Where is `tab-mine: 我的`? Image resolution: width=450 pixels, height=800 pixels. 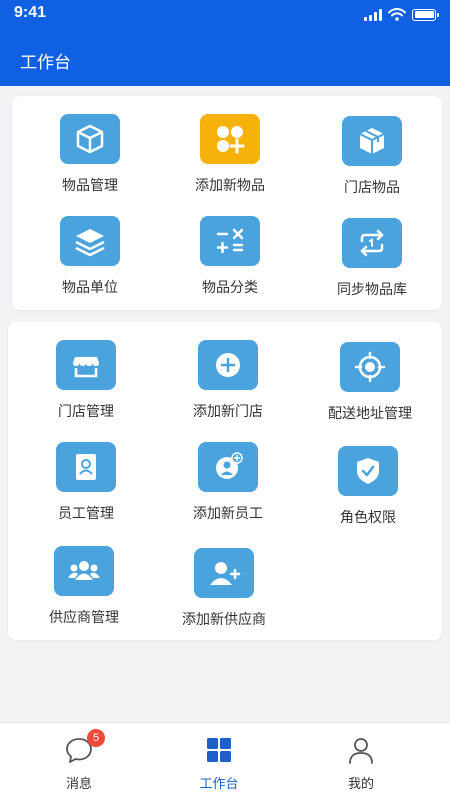 tab-mine: 我的 is located at coordinates (361, 761).